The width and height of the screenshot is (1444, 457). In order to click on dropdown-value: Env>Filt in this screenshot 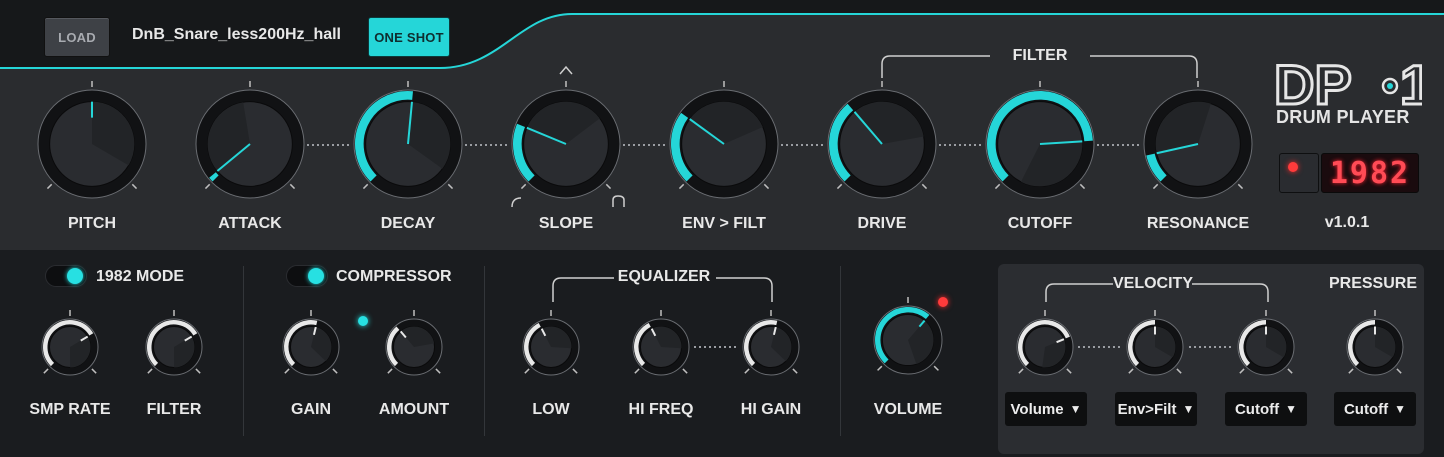, I will do `click(1147, 409)`.